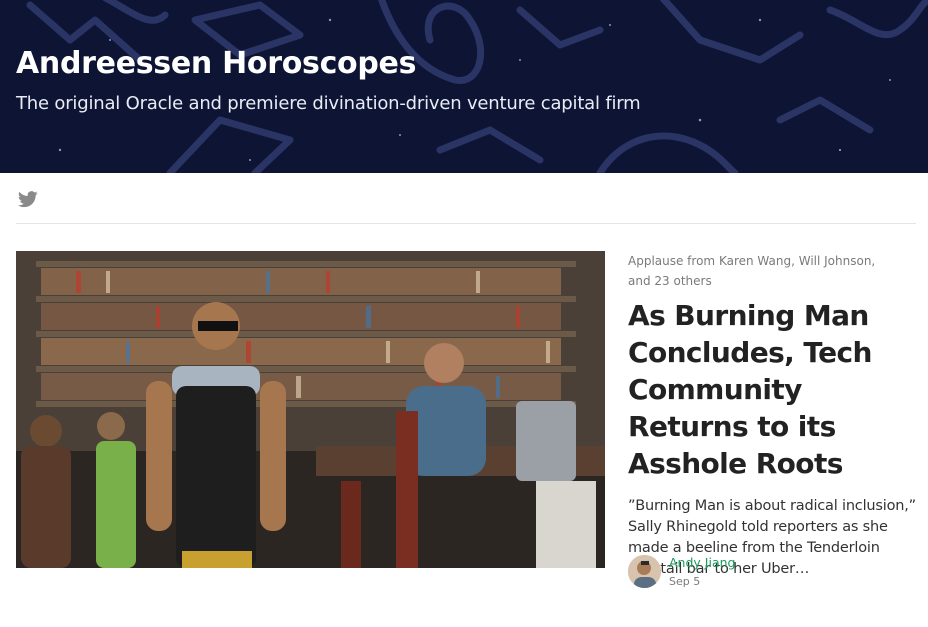 This screenshot has height=627, width=928. I want to click on twitter-icon, so click(28, 199).